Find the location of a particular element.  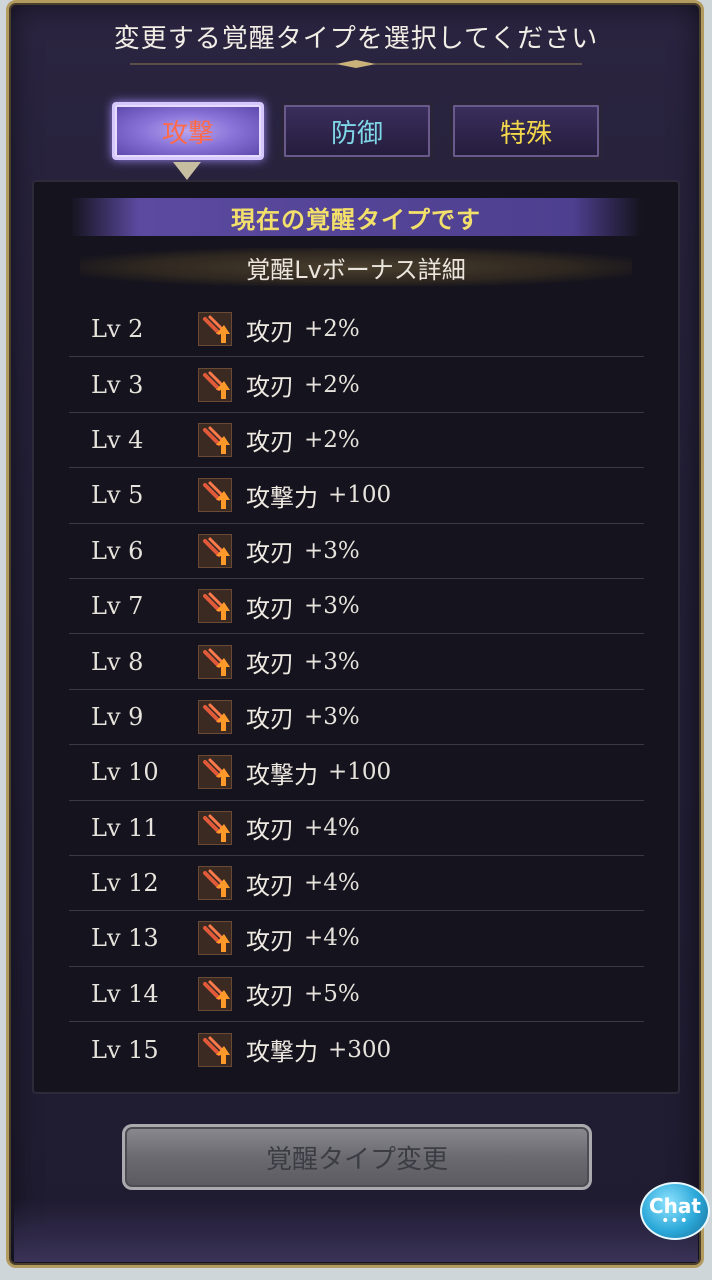

list-item: Lv 12 攻刃 +4% is located at coordinates (356, 884).